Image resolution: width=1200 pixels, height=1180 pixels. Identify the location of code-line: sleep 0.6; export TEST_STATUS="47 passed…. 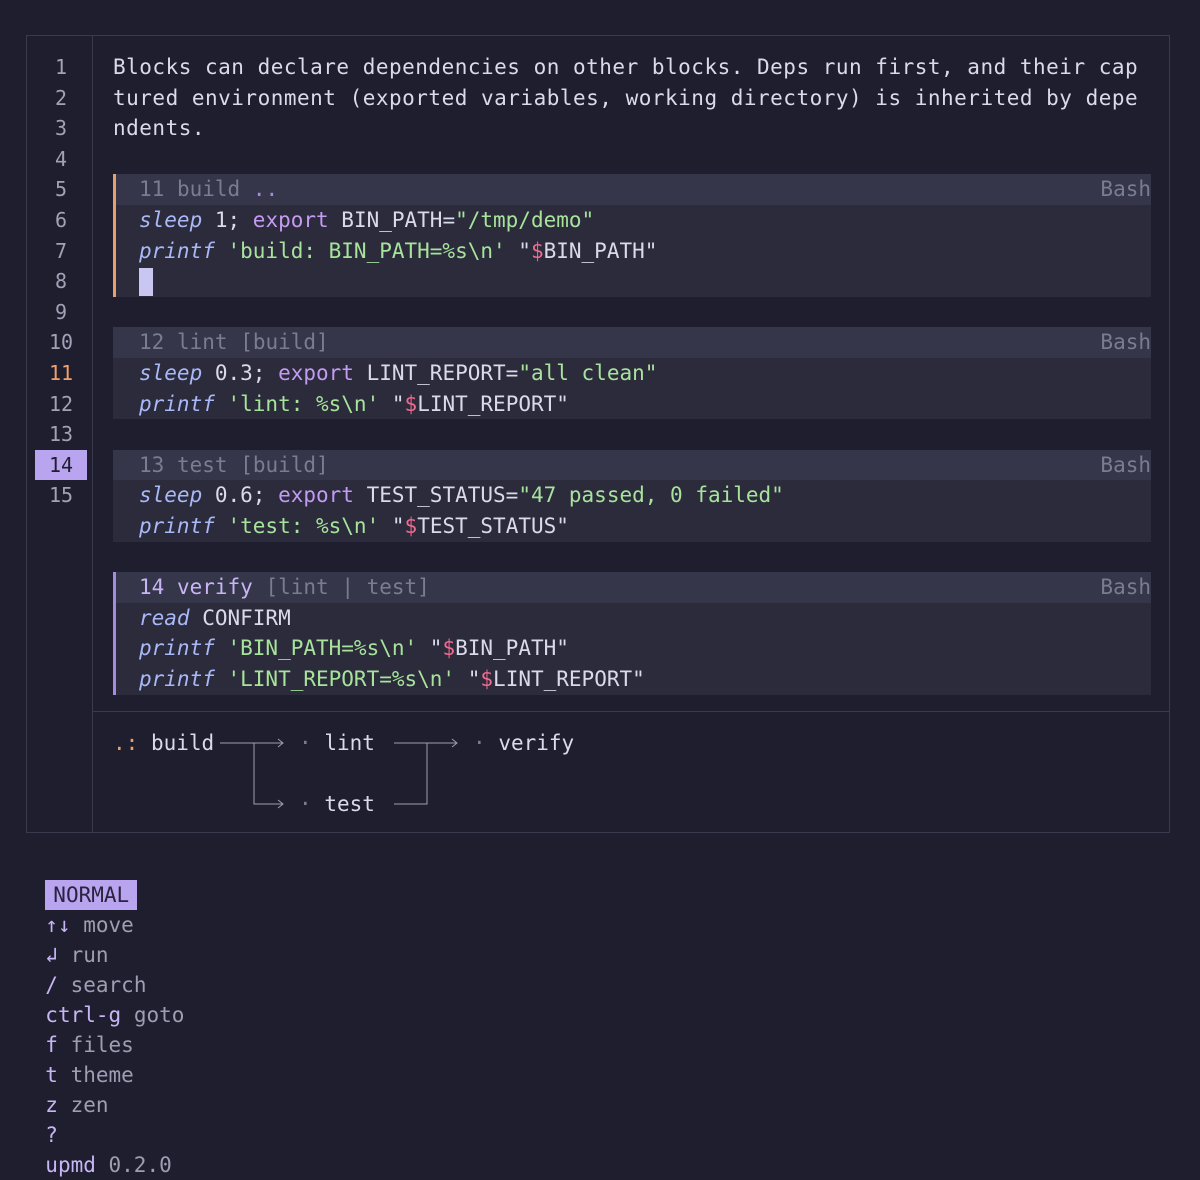
(632, 495).